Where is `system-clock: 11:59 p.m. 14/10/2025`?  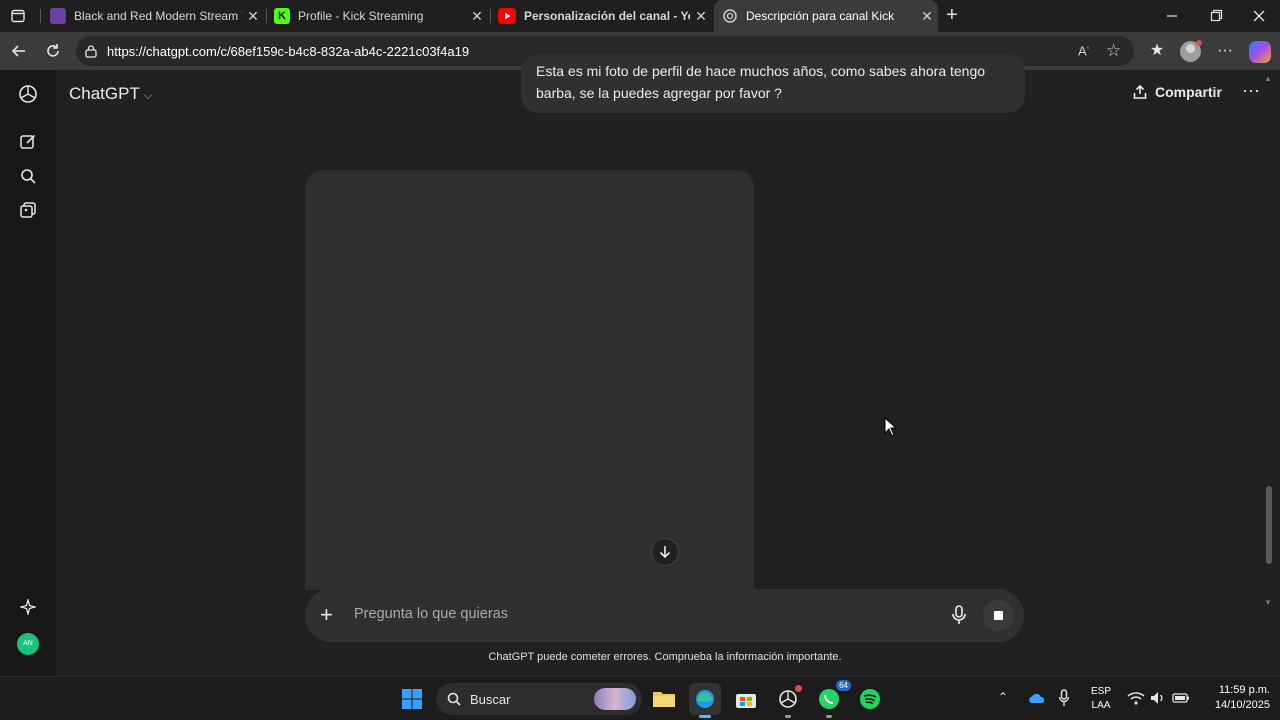 system-clock: 11:59 p.m. 14/10/2025 is located at coordinates (1235, 698).